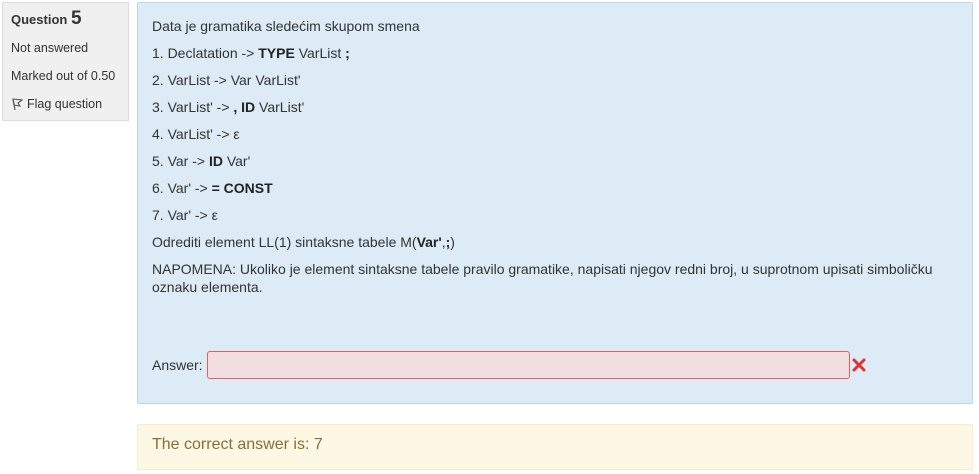  What do you see at coordinates (205, 53) in the screenshot?
I see `rule-text: 1. Declatation ->` at bounding box center [205, 53].